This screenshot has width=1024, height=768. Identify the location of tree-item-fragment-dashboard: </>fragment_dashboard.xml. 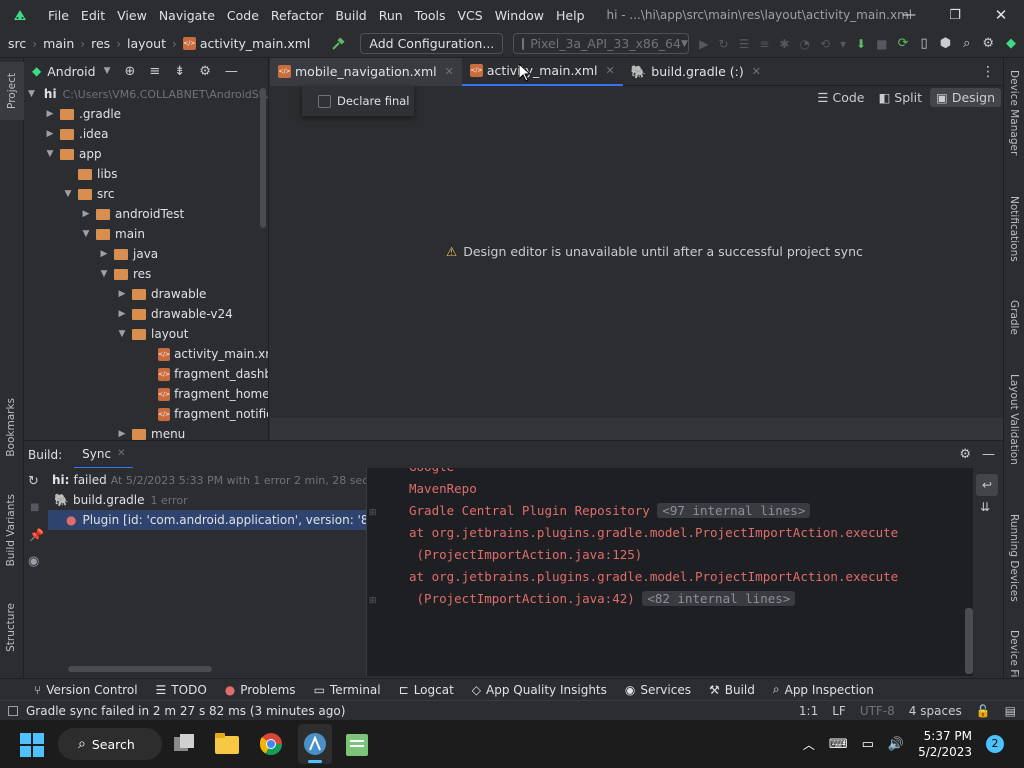
(146, 374).